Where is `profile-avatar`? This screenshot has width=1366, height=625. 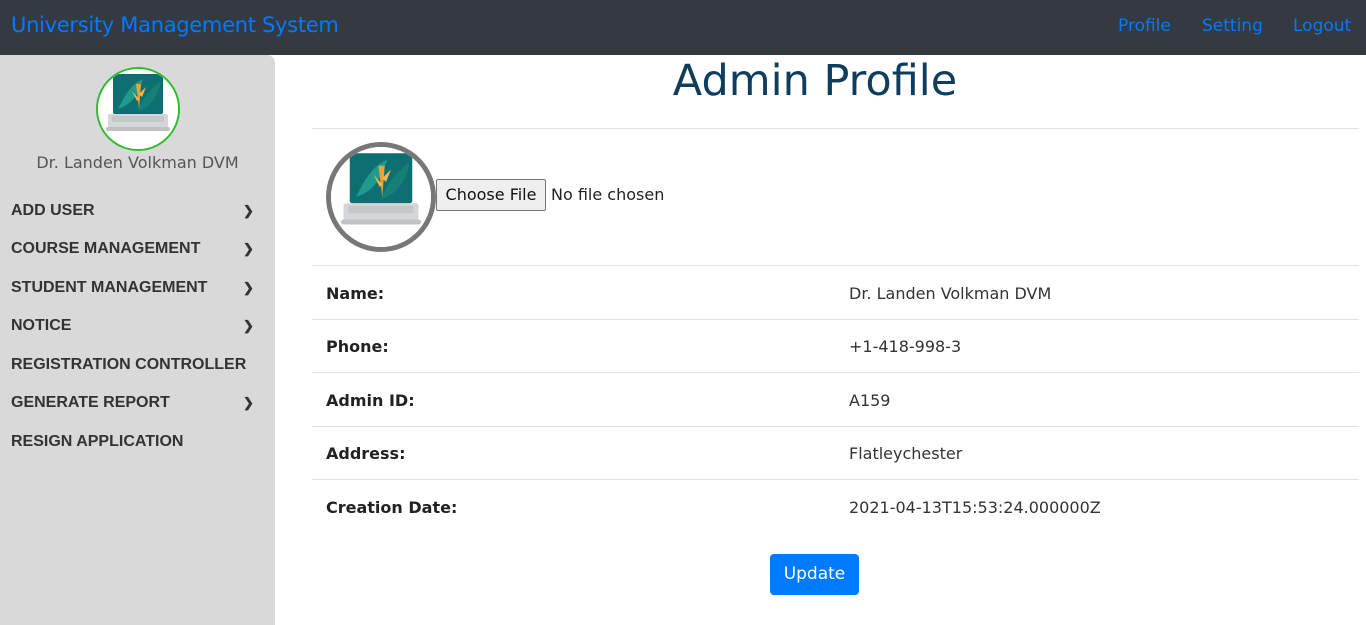
profile-avatar is located at coordinates (381, 197).